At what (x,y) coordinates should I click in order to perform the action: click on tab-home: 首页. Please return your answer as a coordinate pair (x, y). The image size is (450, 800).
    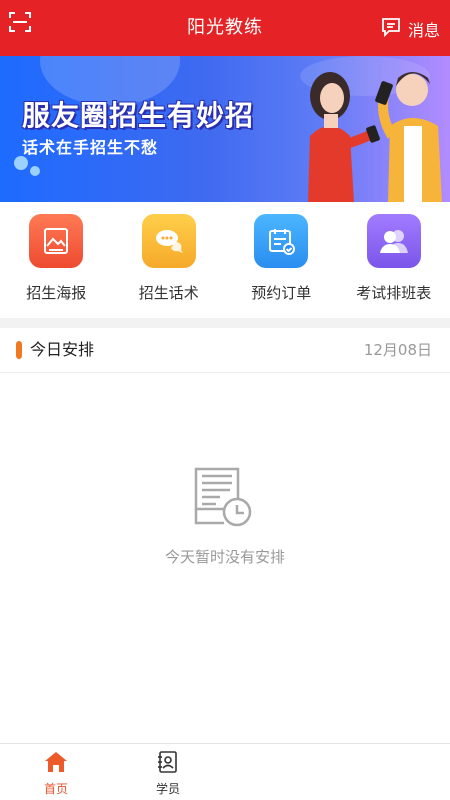
    Looking at the image, I should click on (56, 773).